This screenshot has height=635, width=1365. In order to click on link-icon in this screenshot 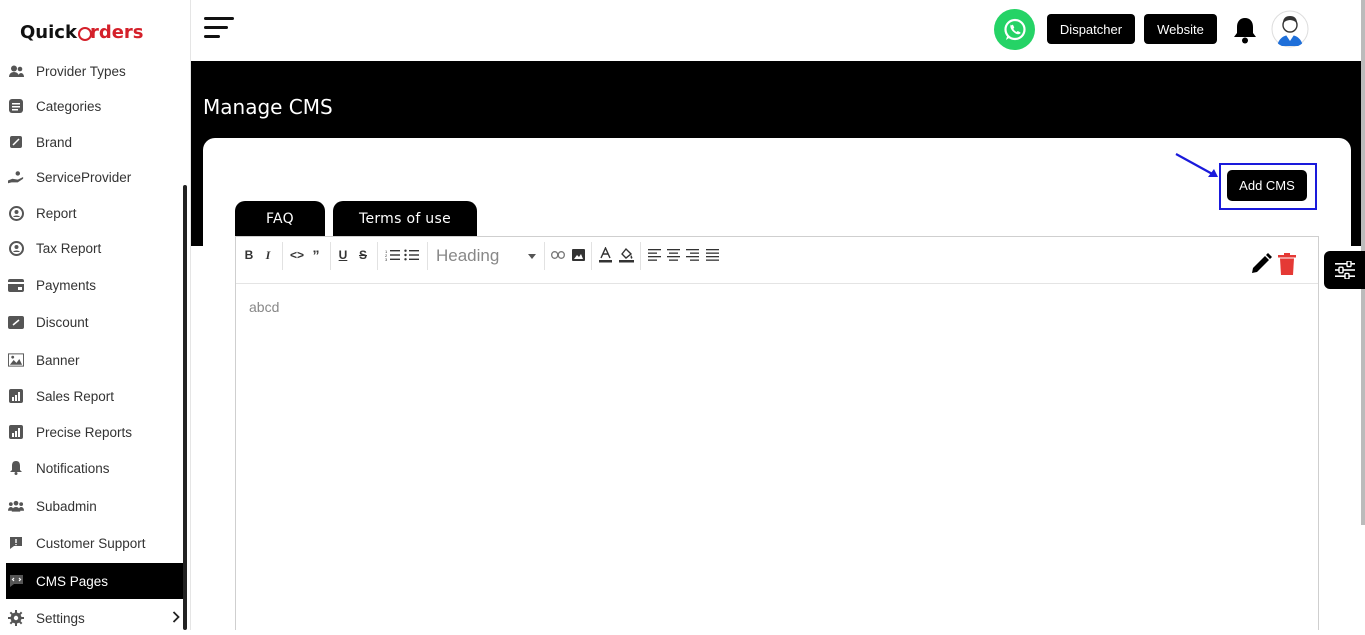, I will do `click(558, 255)`.